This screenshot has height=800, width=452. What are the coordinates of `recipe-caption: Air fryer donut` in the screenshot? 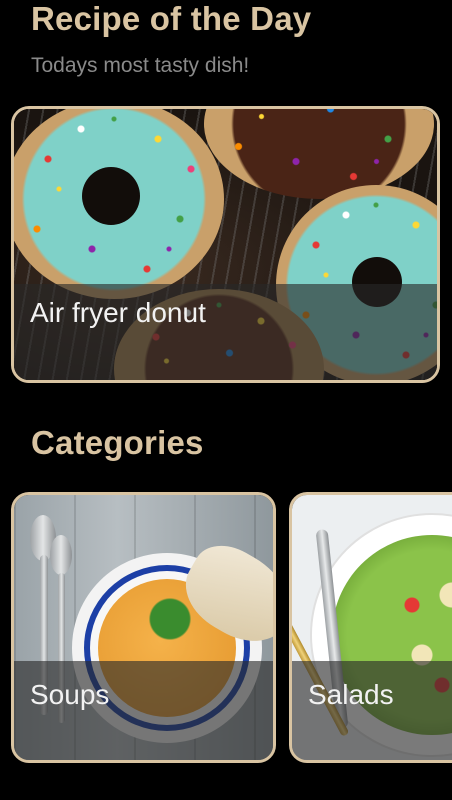 It's located at (118, 312).